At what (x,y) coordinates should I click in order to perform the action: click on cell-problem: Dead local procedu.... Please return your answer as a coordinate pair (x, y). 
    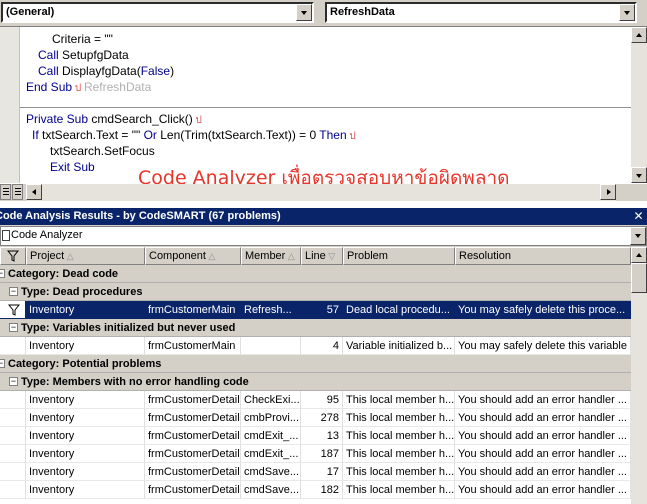
    Looking at the image, I should click on (399, 310).